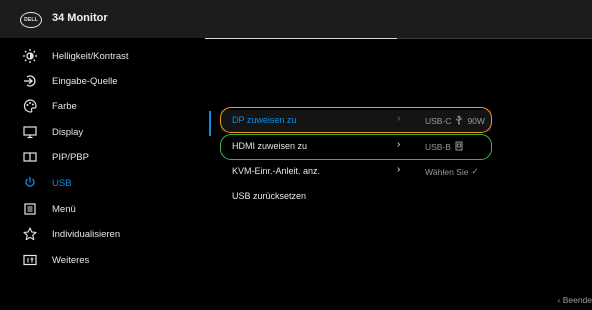  Describe the element at coordinates (90, 56) in the screenshot. I see `sidebar-item-label: Helligkeit/Kontrast` at that location.